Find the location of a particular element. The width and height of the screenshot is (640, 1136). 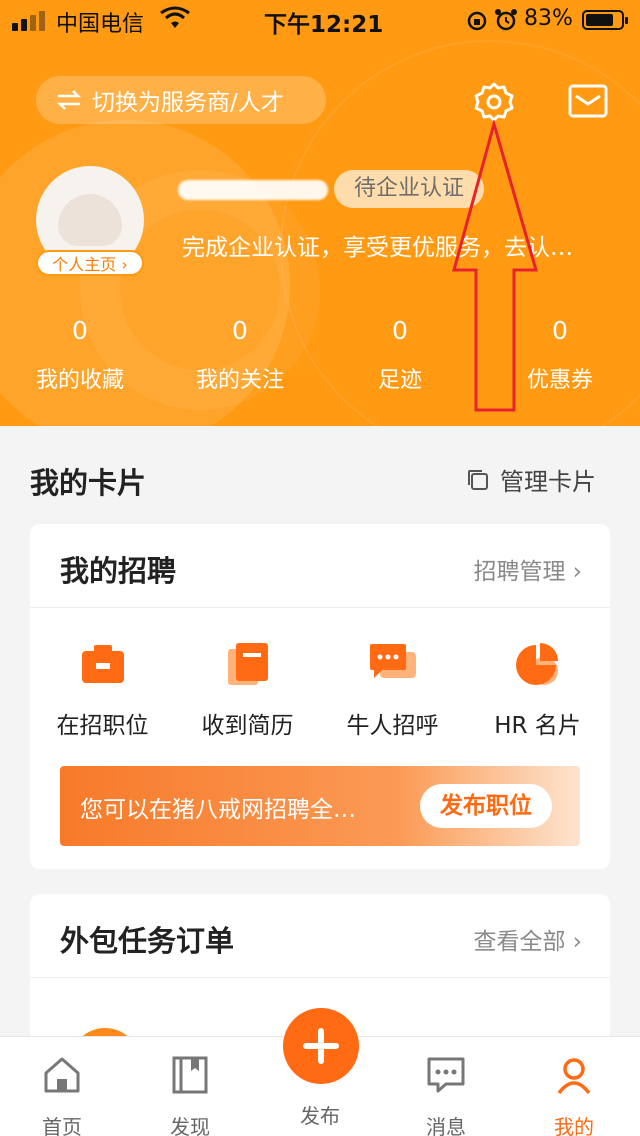

stat-label: 我的收藏 is located at coordinates (79, 380).